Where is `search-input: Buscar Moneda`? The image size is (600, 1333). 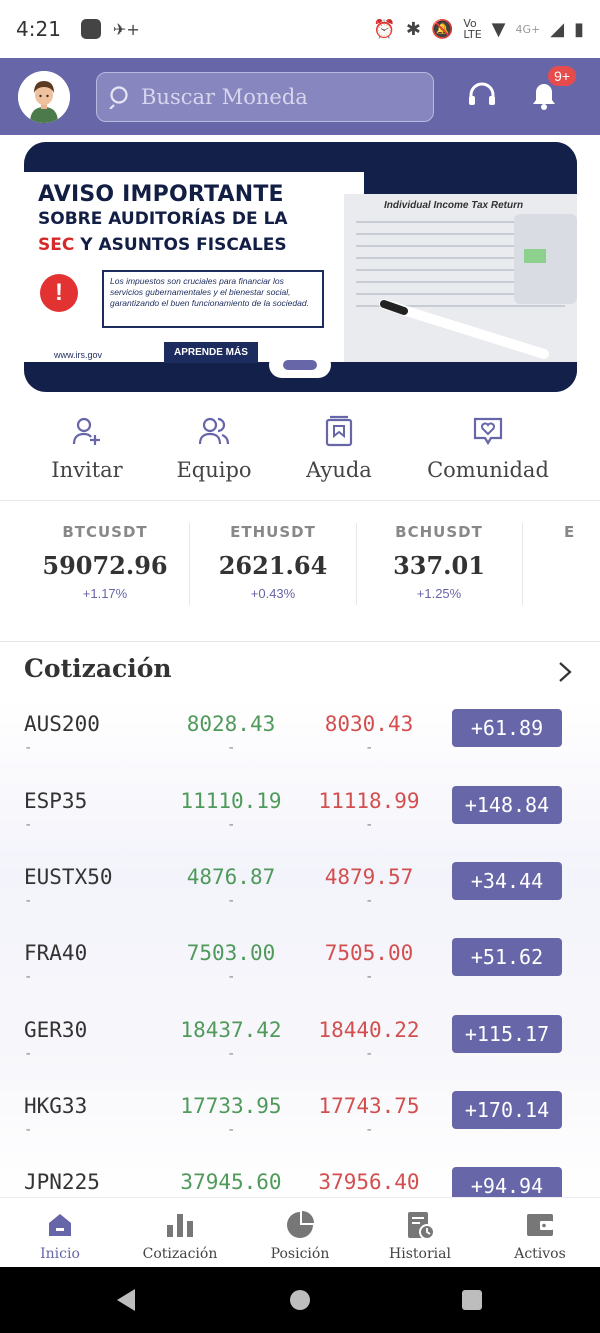
search-input: Buscar Moneda is located at coordinates (265, 96).